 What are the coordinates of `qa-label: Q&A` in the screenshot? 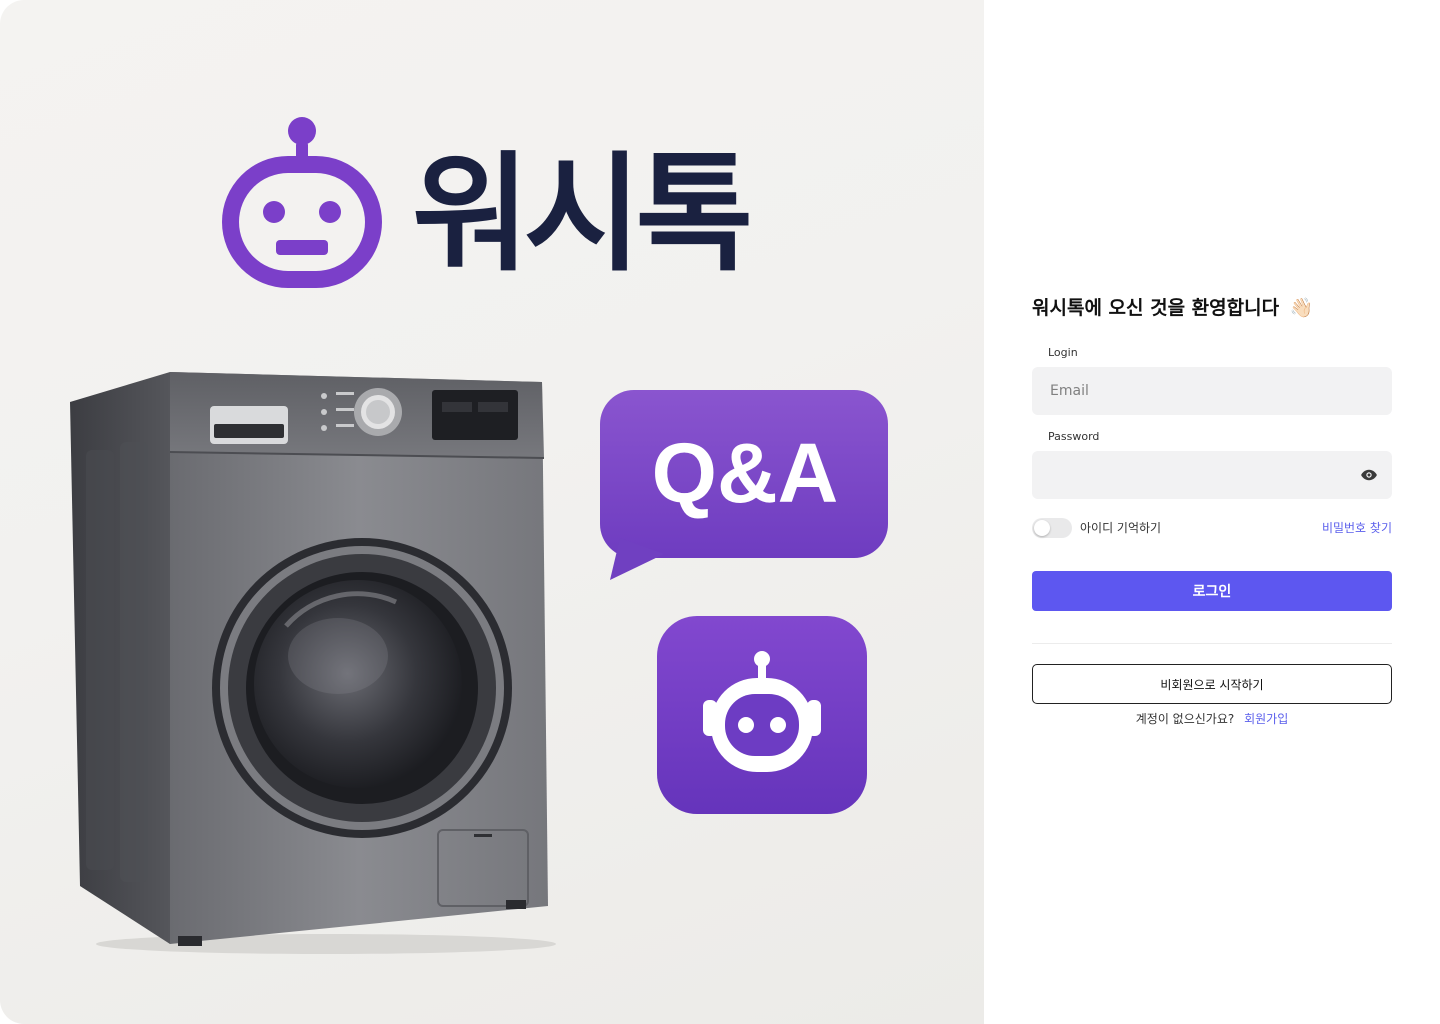 It's located at (745, 473).